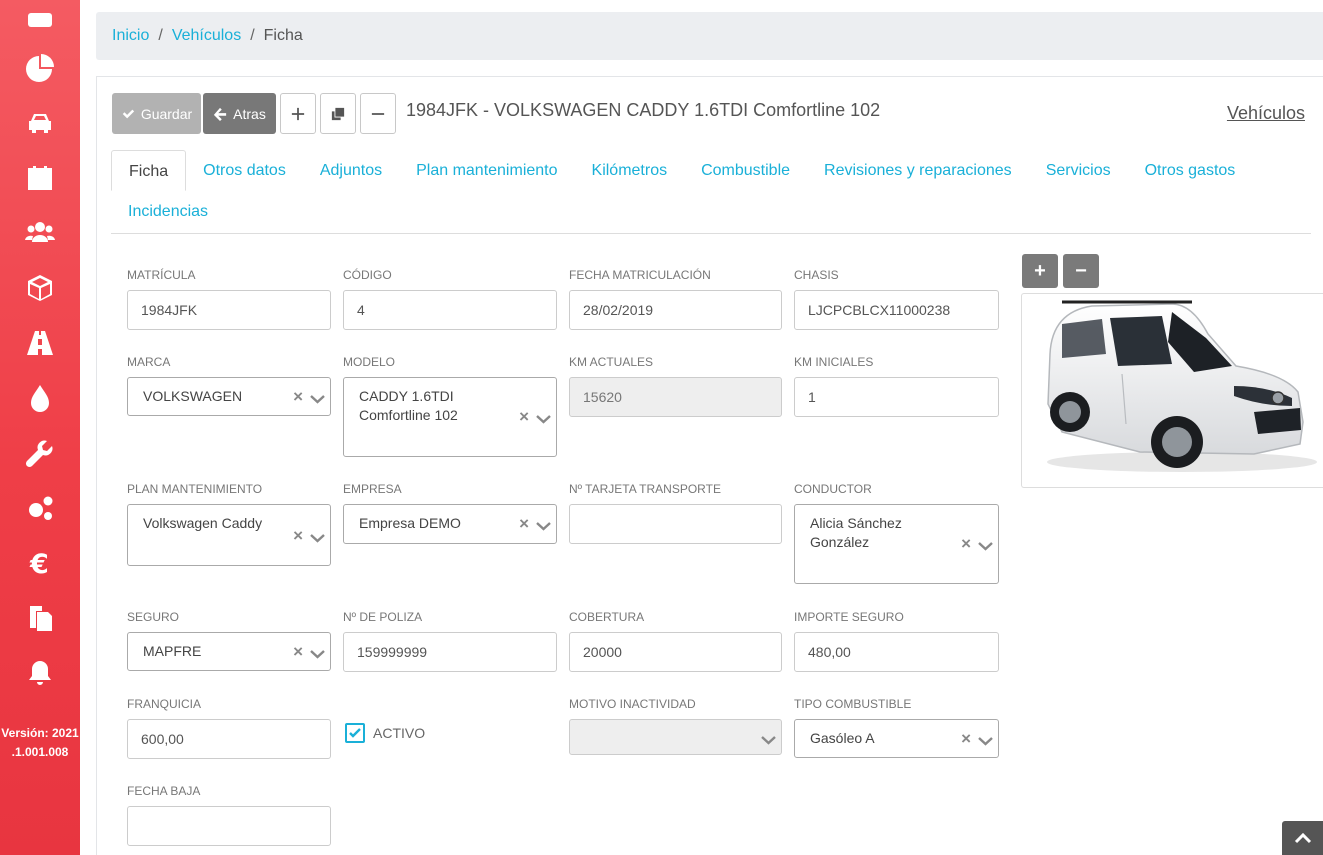 This screenshot has height=855, width=1323. What do you see at coordinates (630, 170) in the screenshot?
I see `tab-kilometros: Kilómetros` at bounding box center [630, 170].